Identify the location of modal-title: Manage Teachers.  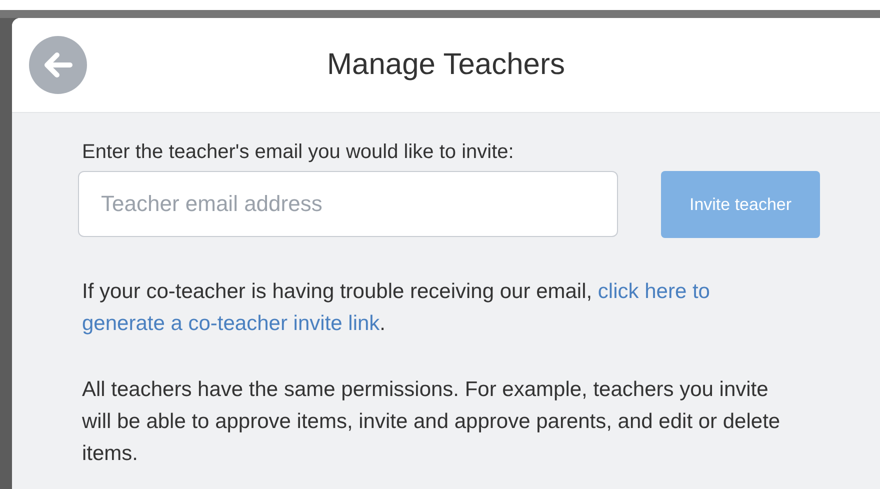
(446, 65).